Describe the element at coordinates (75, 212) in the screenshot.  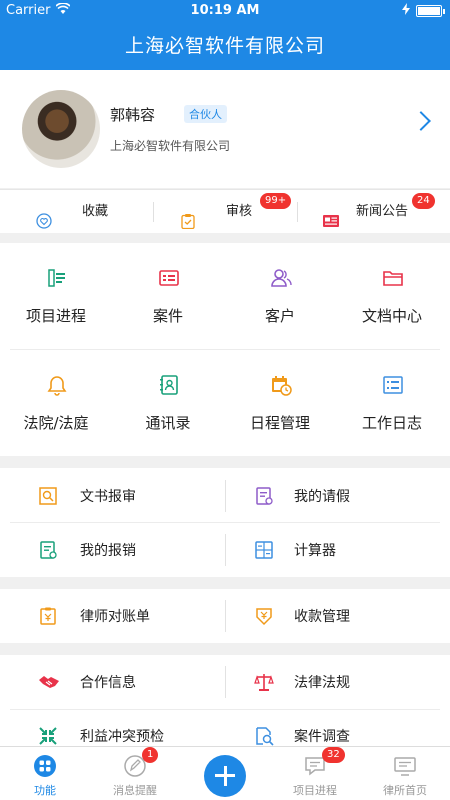
I see `favorites-button: 收藏` at that location.